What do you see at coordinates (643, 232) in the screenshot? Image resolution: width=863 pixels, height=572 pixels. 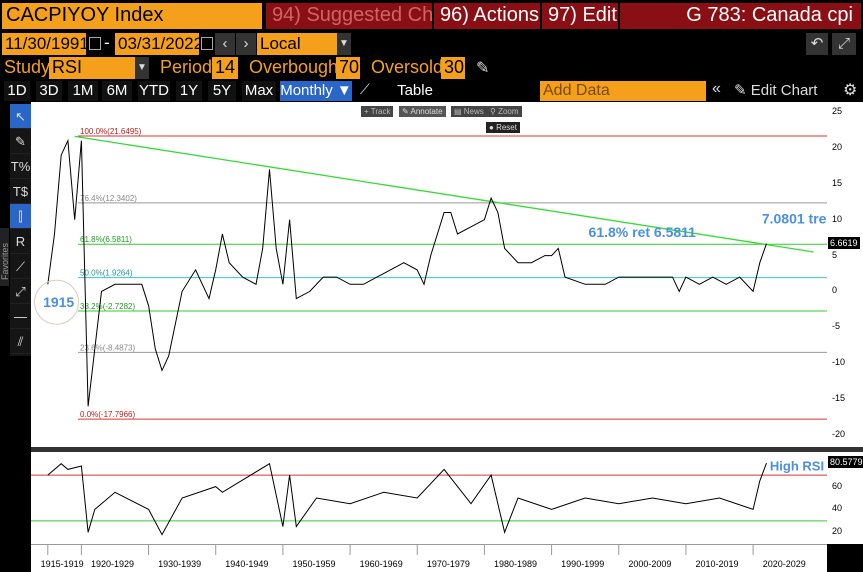 I see `retracement-annotation: 61.8% ret 6.5811` at bounding box center [643, 232].